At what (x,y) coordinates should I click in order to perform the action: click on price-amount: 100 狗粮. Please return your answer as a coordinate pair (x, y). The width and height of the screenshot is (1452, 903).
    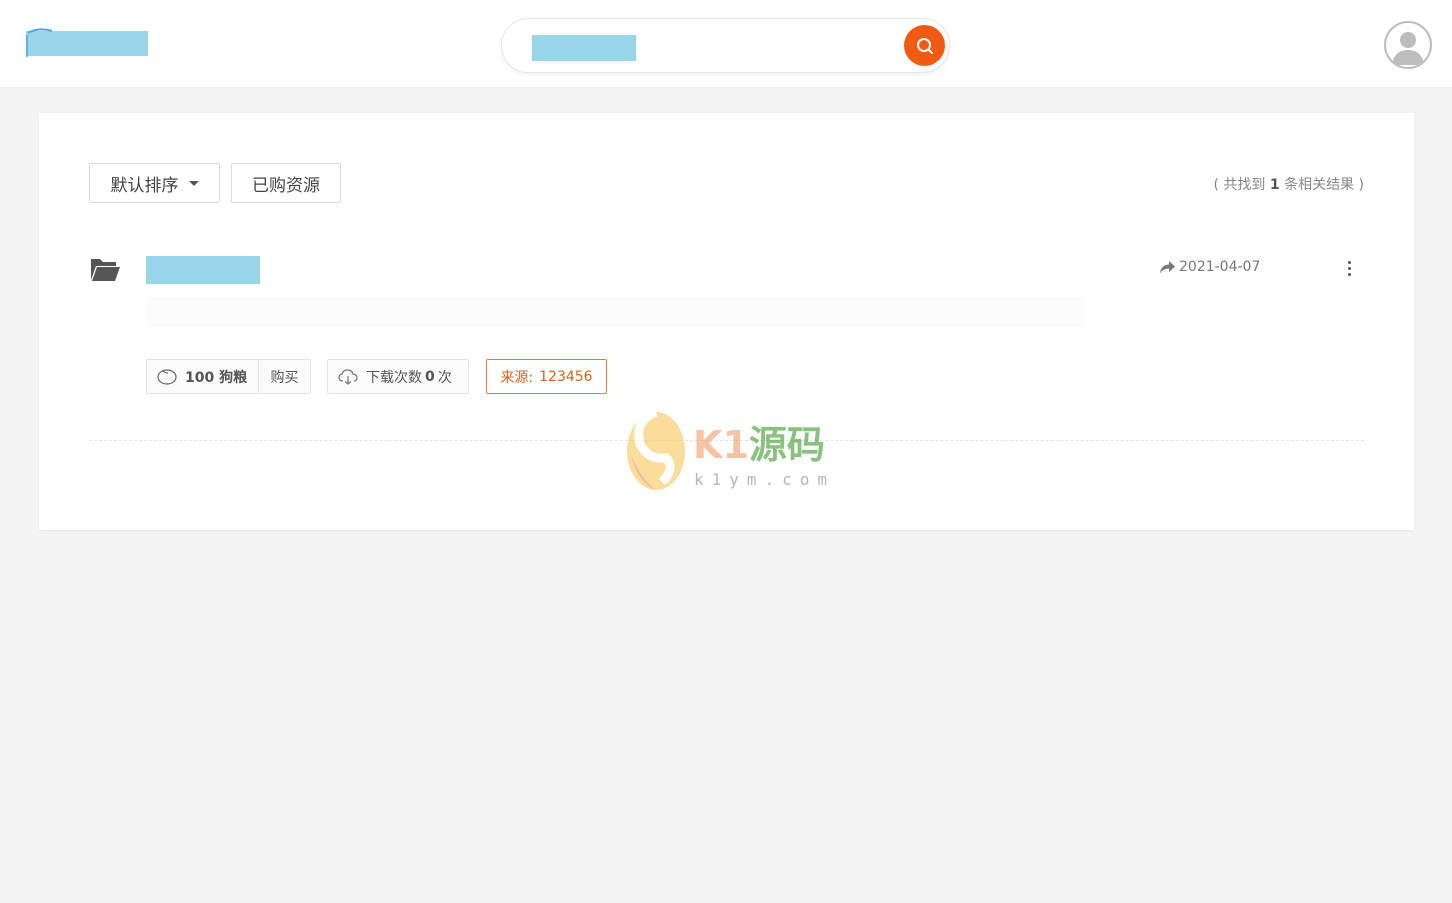
    Looking at the image, I should click on (216, 377).